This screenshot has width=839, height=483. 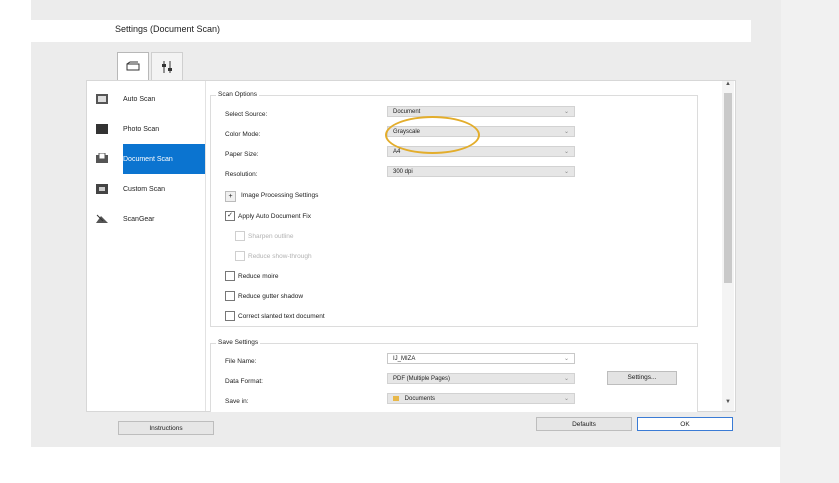 I want to click on file-name-input: IJ_MIZA ⌄, so click(x=481, y=358).